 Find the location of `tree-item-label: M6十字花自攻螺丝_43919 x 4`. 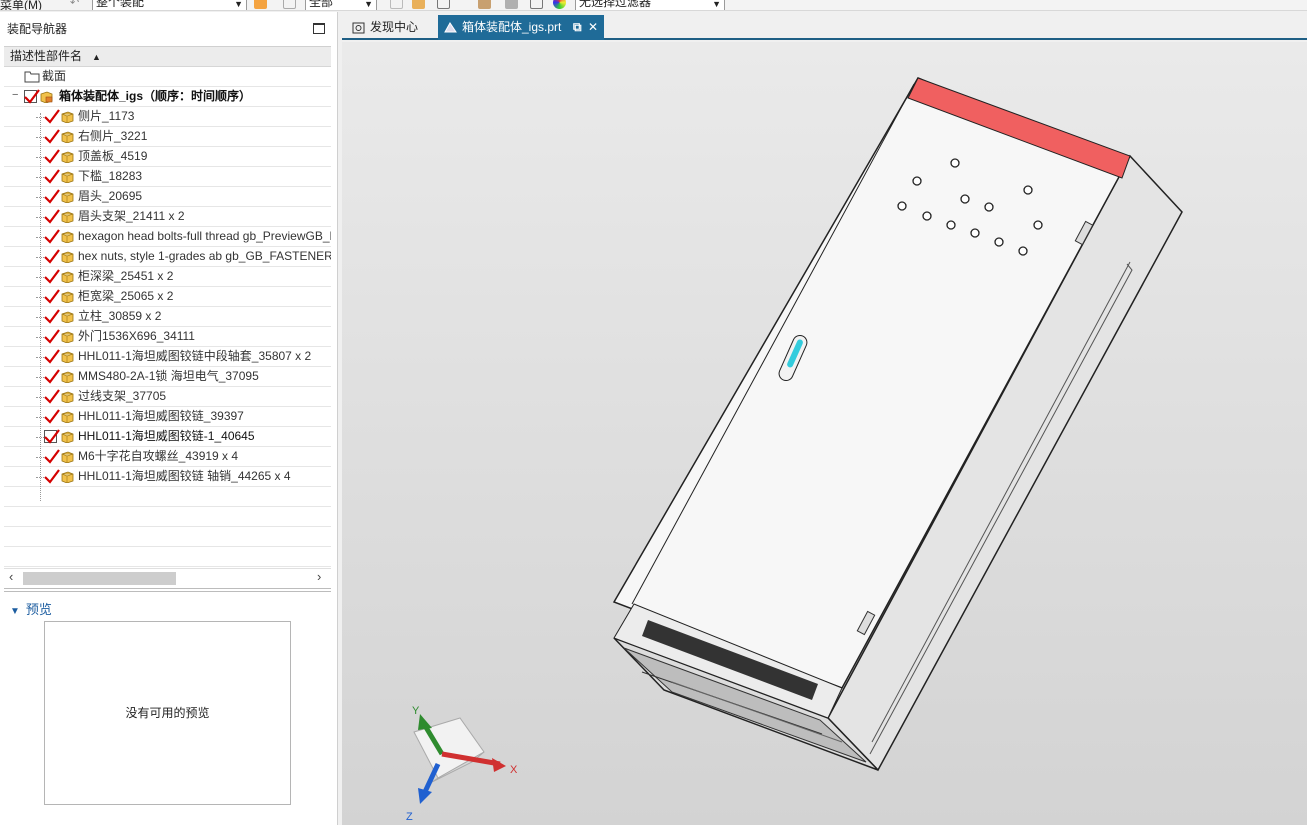

tree-item-label: M6十字花自攻螺丝_43919 x 4 is located at coordinates (158, 456).